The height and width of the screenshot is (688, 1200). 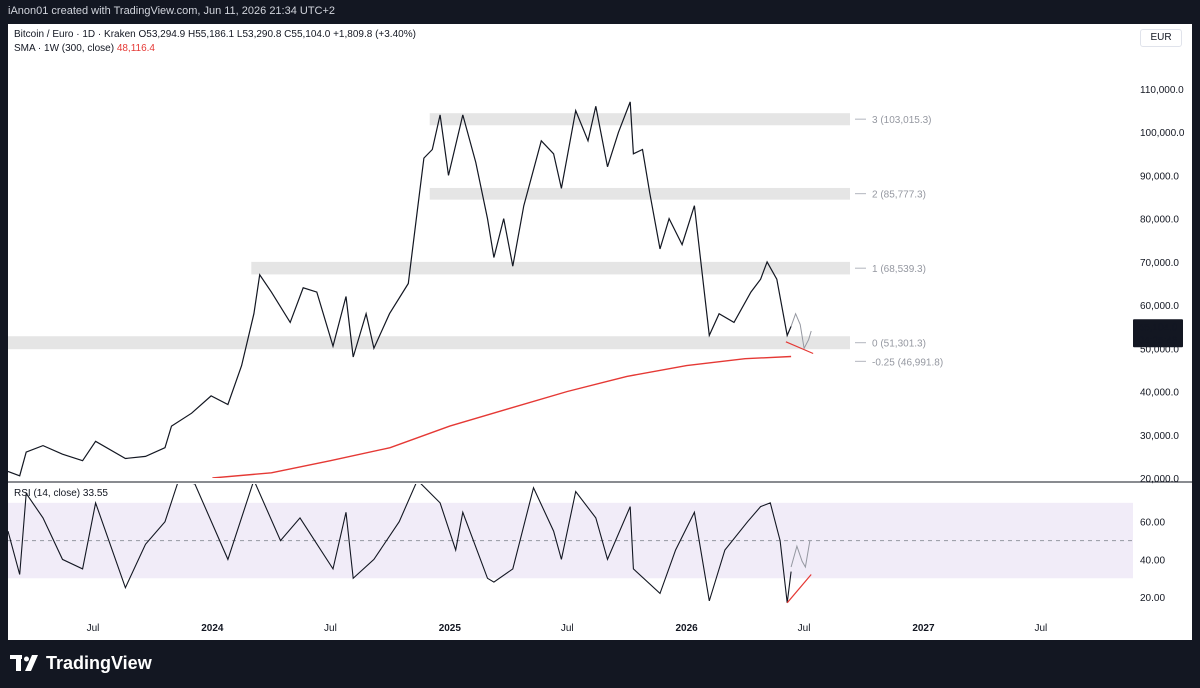 I want to click on price-y-tick-2: 90,000.0, so click(x=1159, y=176).